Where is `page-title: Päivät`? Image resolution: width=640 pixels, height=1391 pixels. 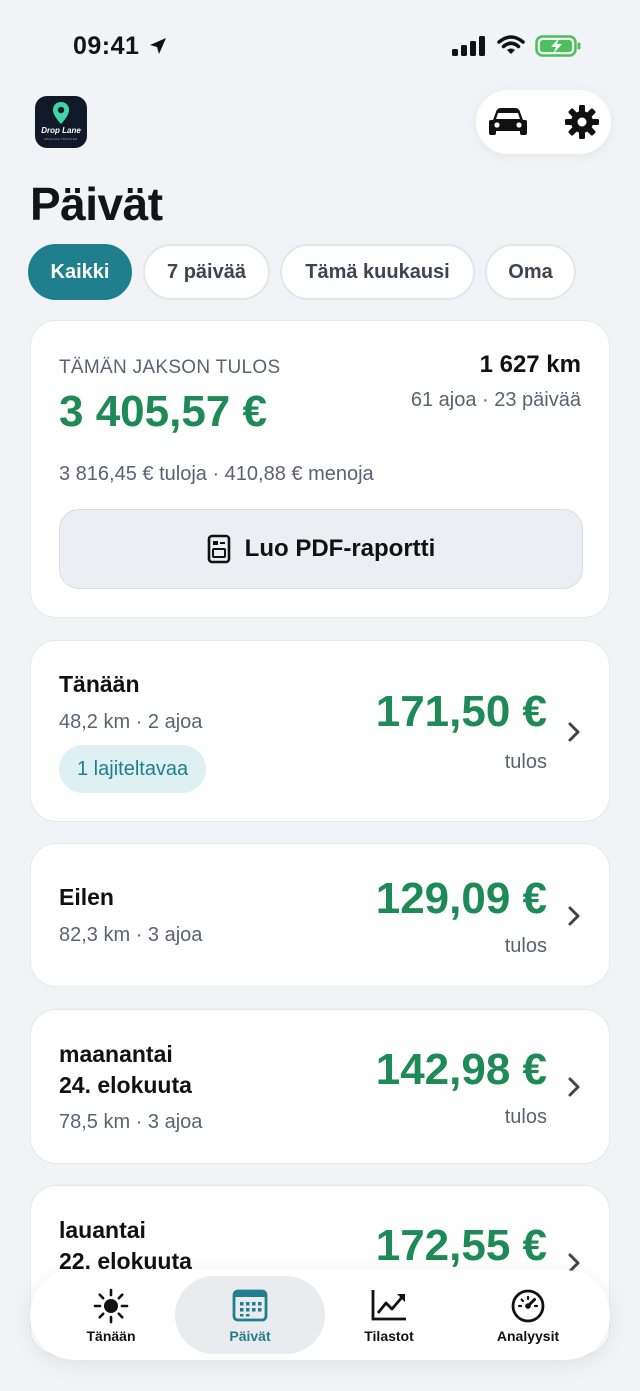
page-title: Päivät is located at coordinates (96, 204).